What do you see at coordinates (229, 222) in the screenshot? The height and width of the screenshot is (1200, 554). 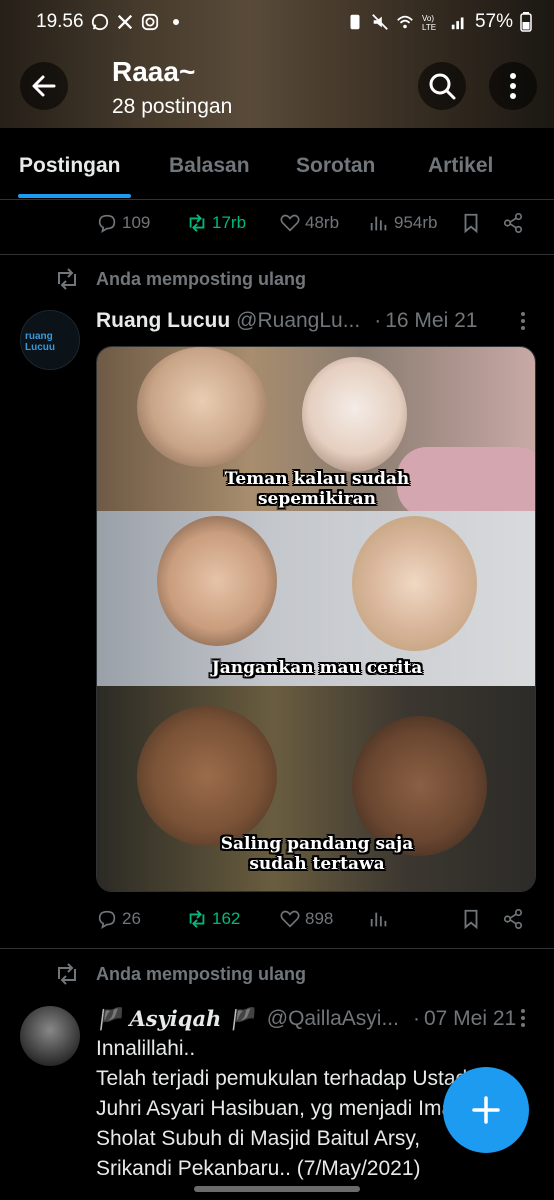 I see `repost-count: 17rb` at bounding box center [229, 222].